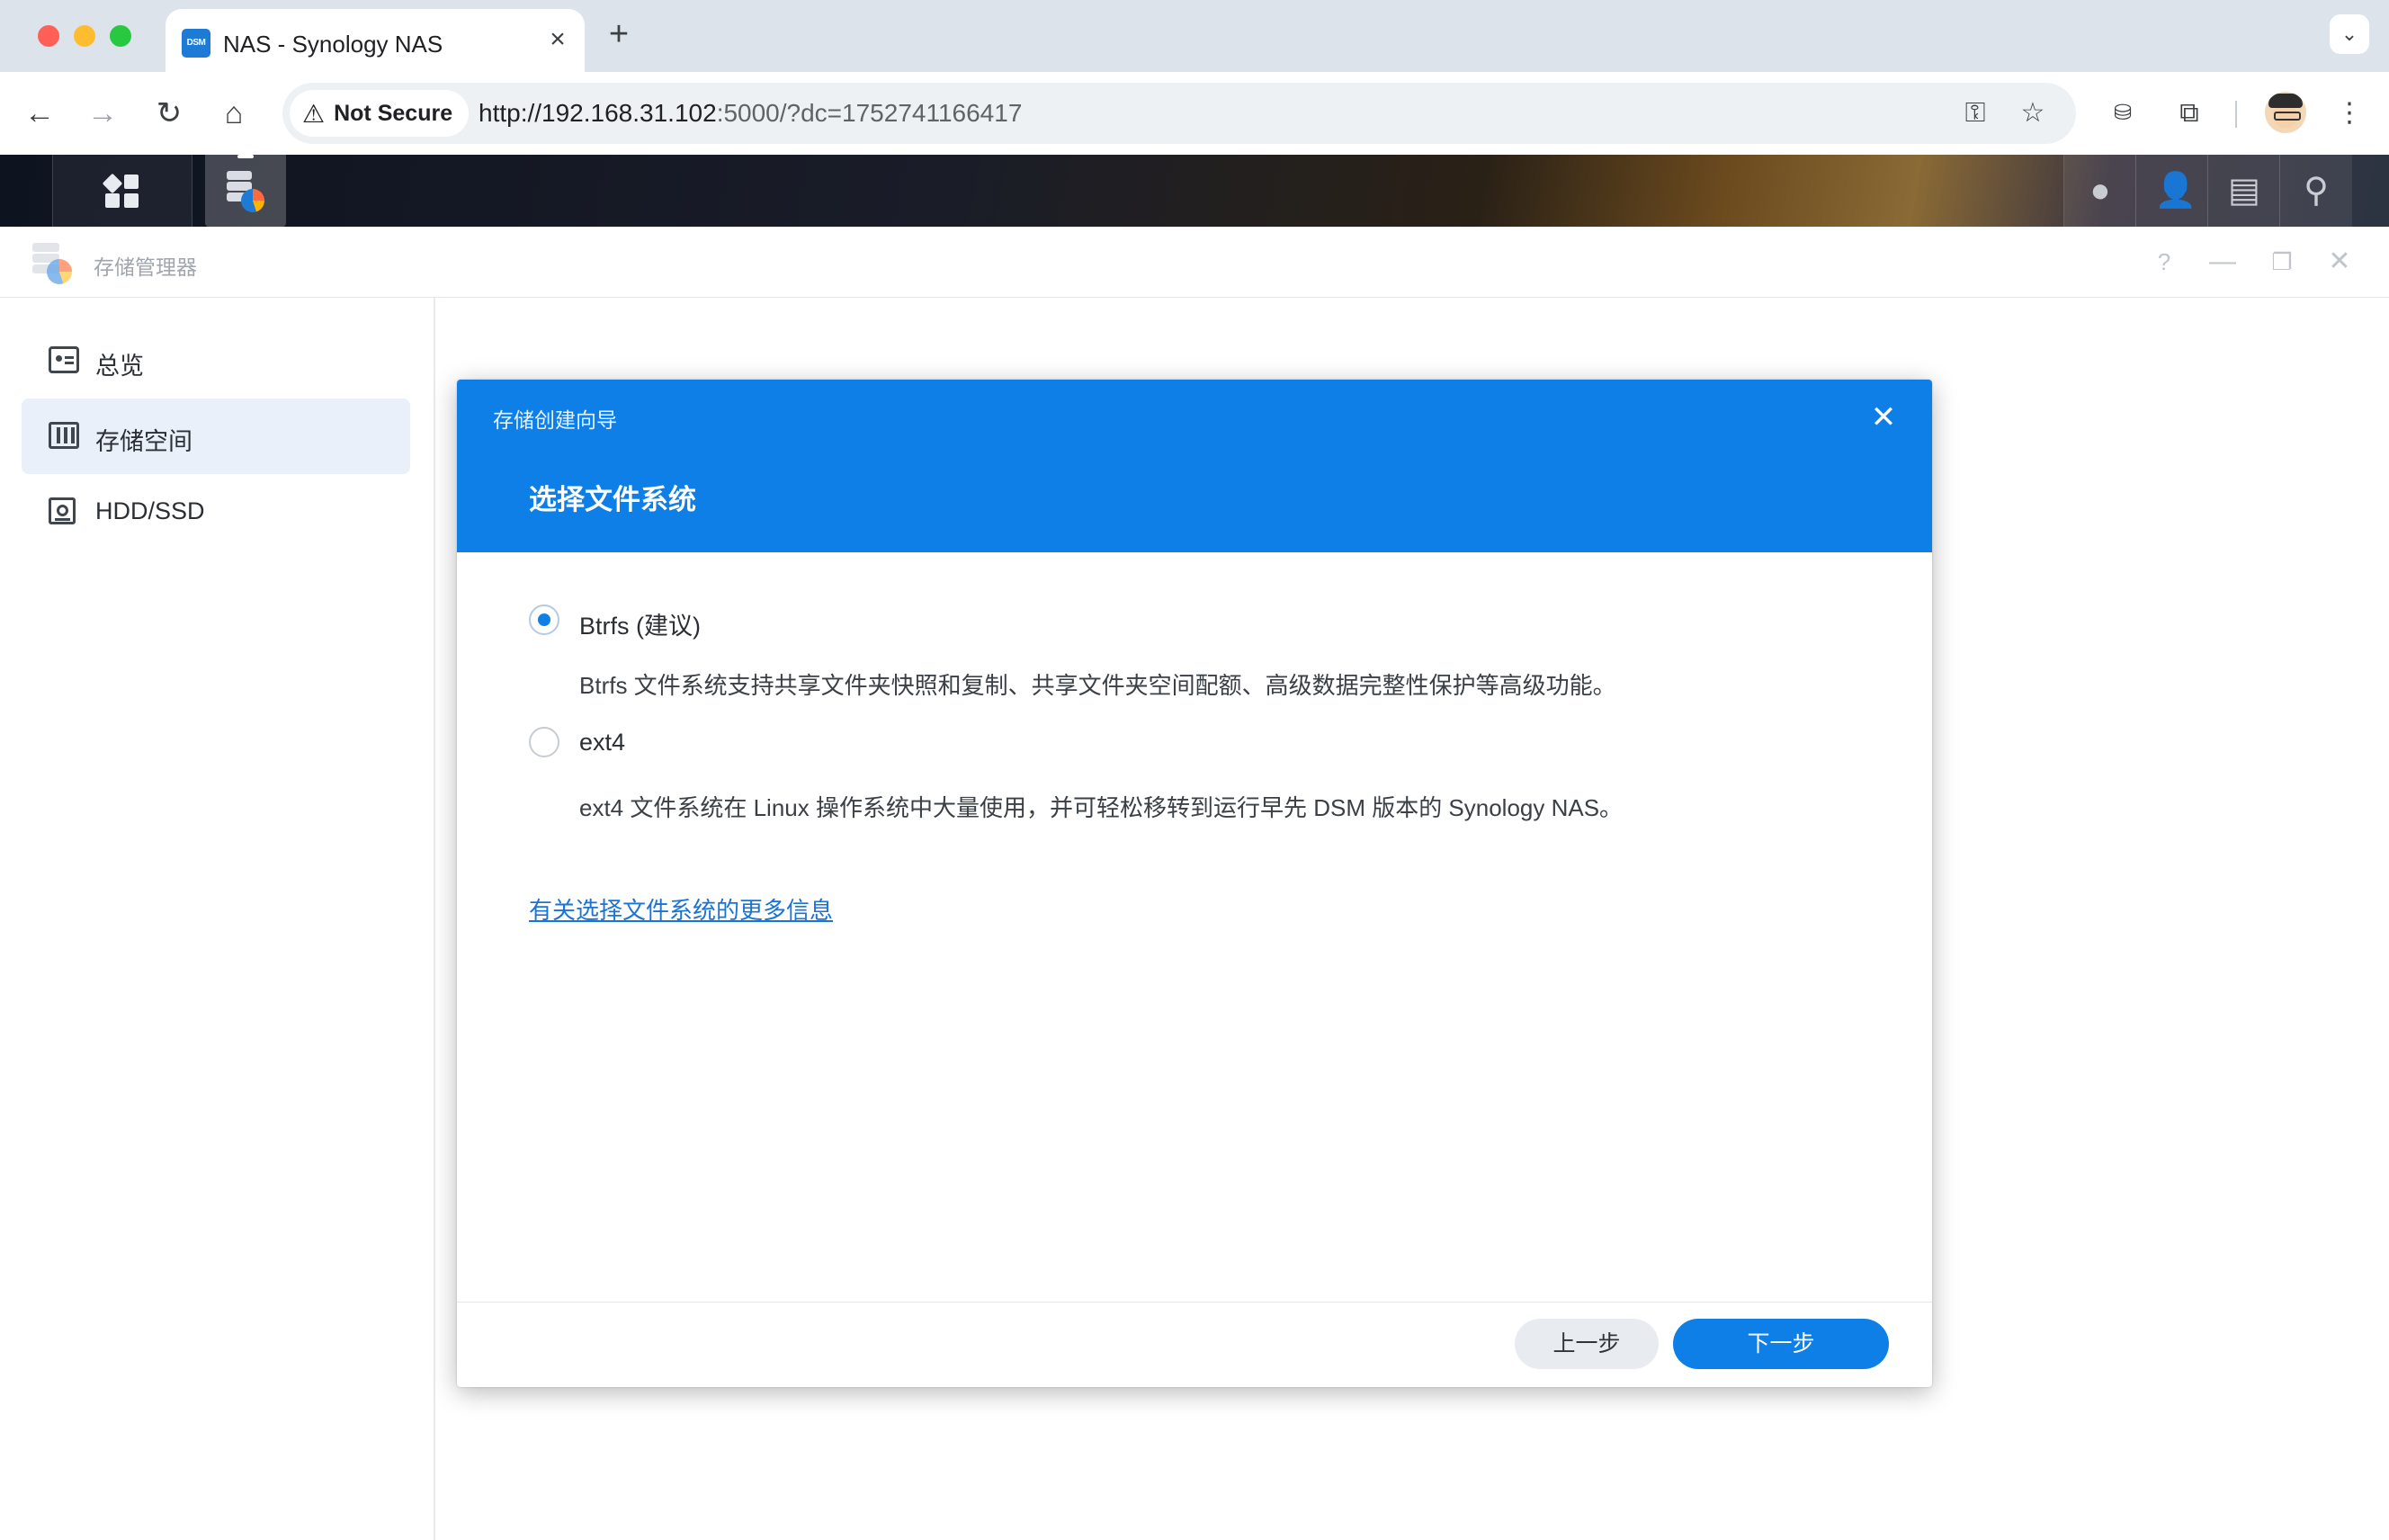 The image size is (2389, 1540). What do you see at coordinates (196, 43) in the screenshot?
I see `dsm-favicon-icon: DSM` at bounding box center [196, 43].